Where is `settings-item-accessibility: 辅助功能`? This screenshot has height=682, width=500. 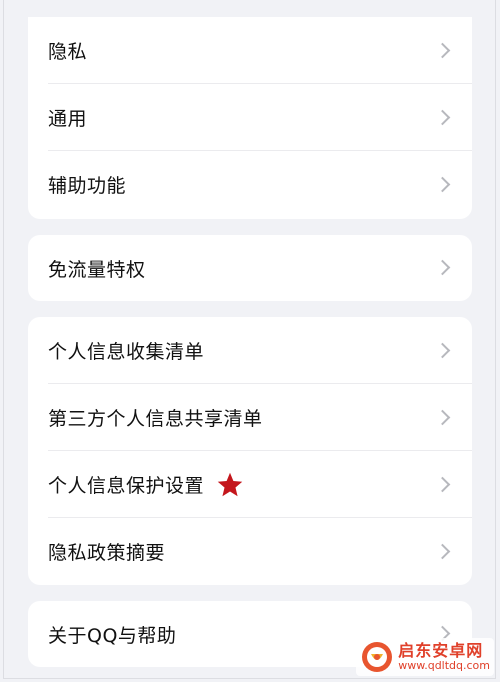 settings-item-accessibility: 辅助功能 is located at coordinates (250, 184).